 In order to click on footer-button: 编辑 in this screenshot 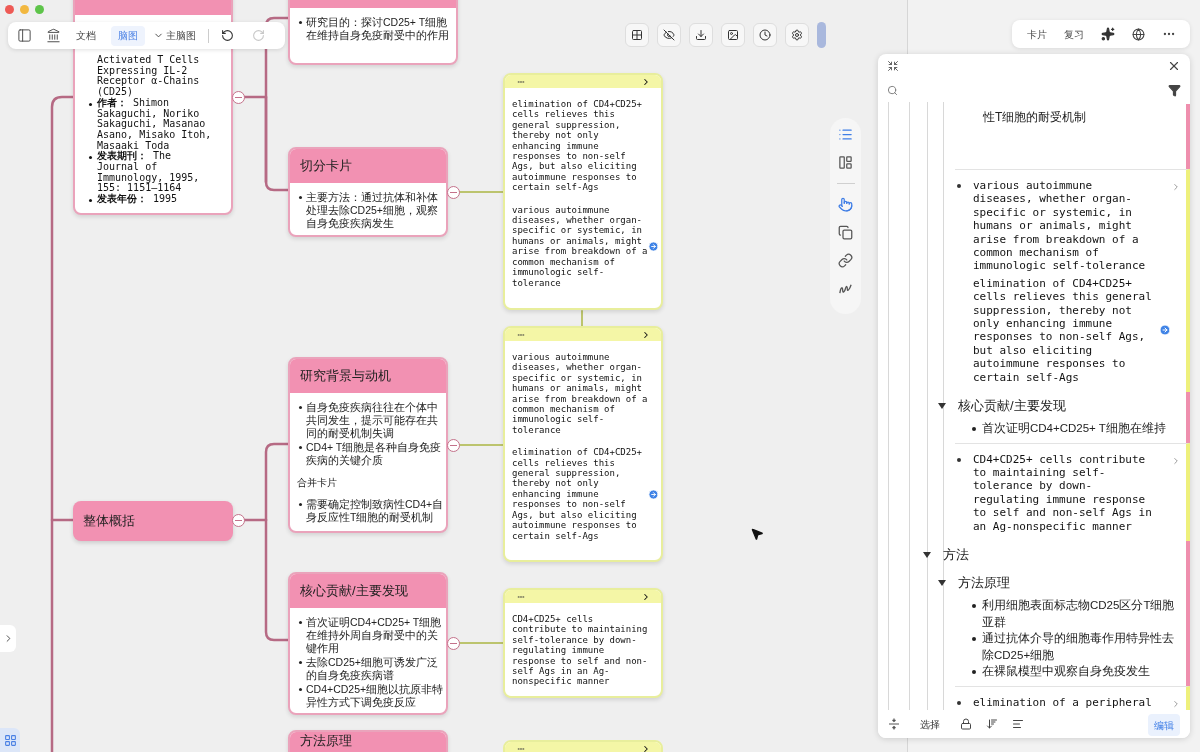, I will do `click(1164, 725)`.